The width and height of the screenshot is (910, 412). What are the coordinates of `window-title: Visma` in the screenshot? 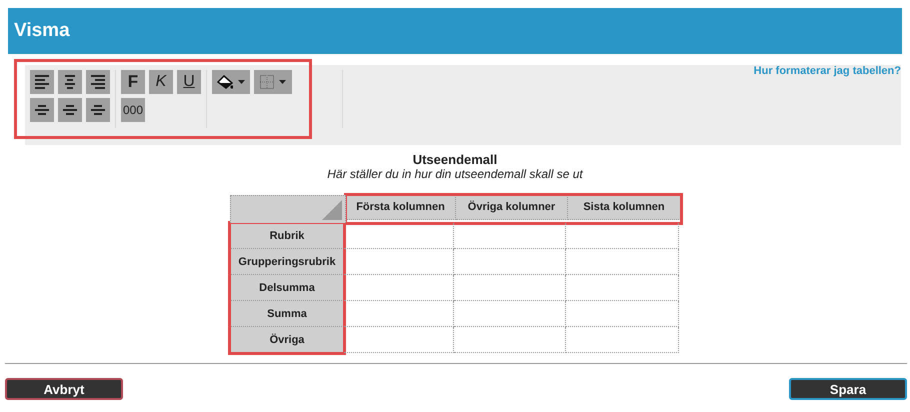 It's located at (42, 31).